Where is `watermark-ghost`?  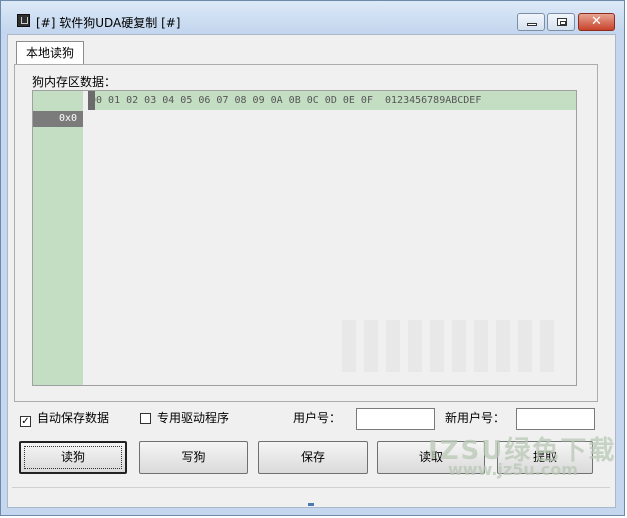 watermark-ghost is located at coordinates (452, 346).